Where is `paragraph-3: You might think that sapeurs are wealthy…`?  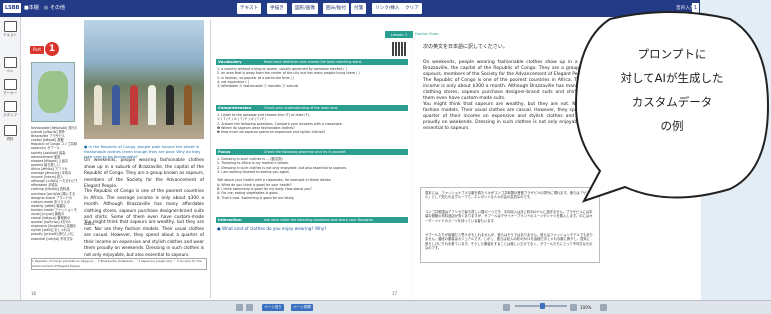
paragraph-3: You might think that sapeurs are wealthy… is located at coordinates (144, 239).